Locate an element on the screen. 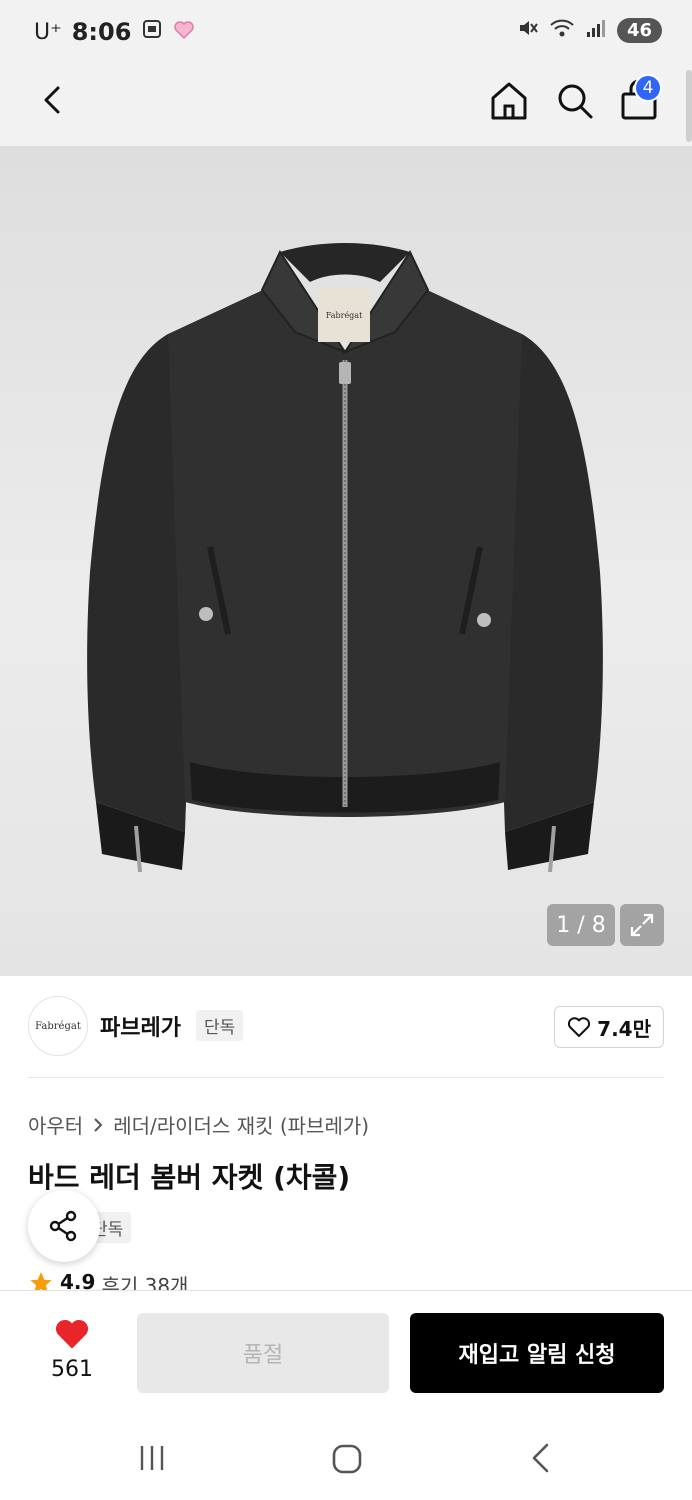 The height and width of the screenshot is (1500, 692). share-button is located at coordinates (64, 1226).